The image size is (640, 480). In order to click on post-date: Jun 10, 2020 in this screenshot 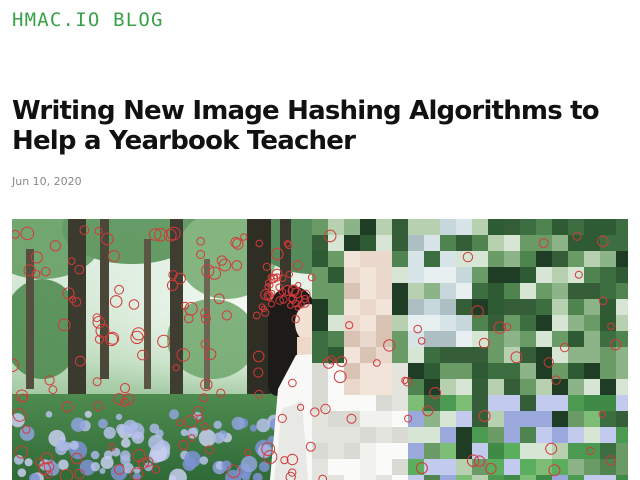, I will do `click(47, 181)`.